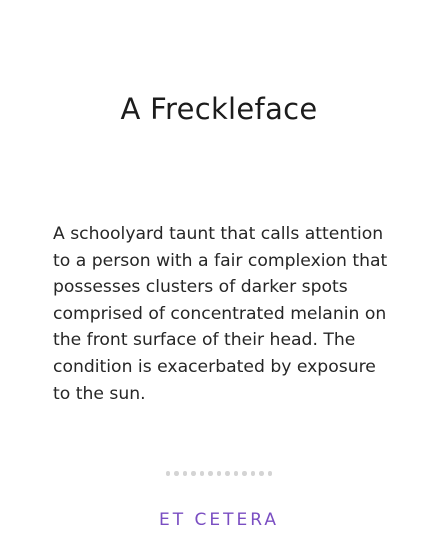 The height and width of the screenshot is (557, 438). I want to click on pagination-dots, so click(219, 473).